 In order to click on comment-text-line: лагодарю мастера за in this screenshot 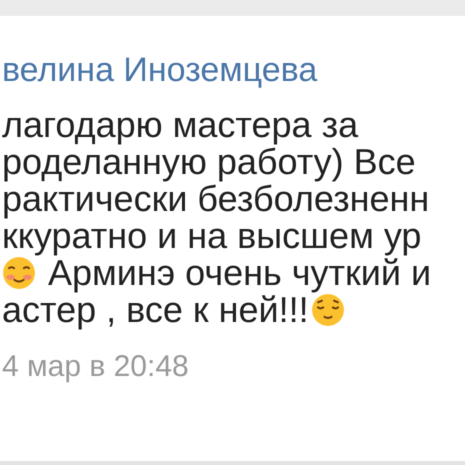, I will do `click(180, 124)`.